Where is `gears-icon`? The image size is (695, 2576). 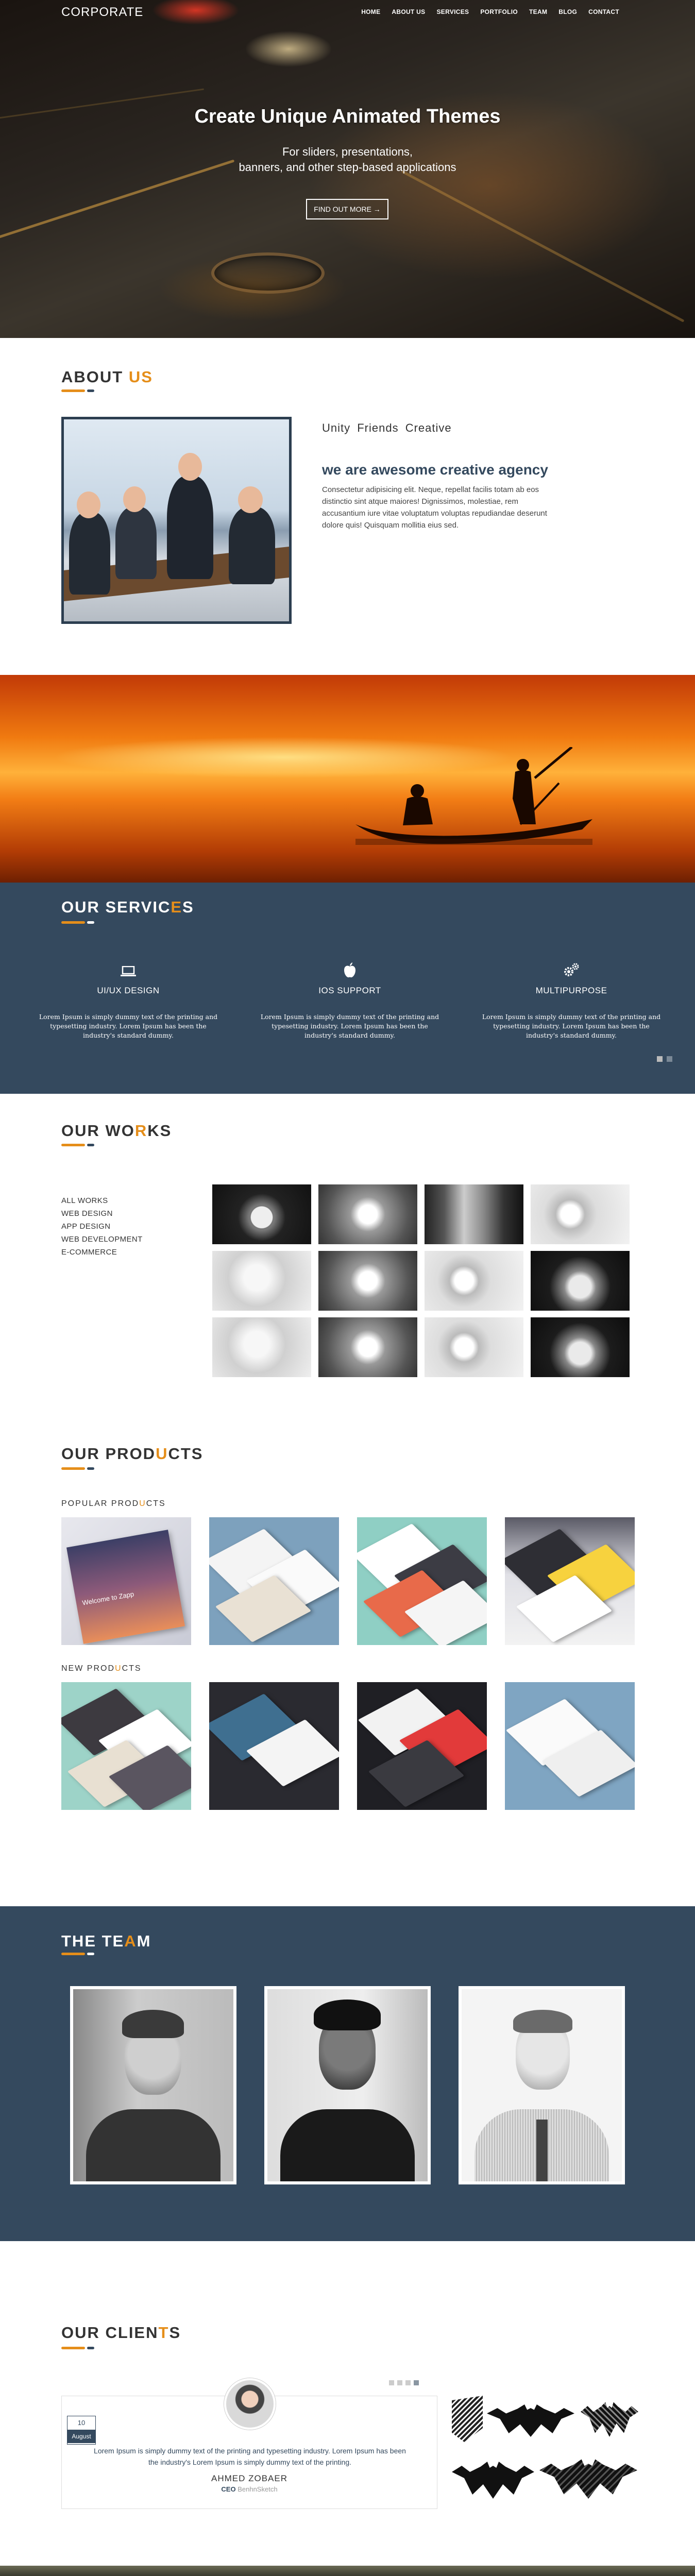
gears-icon is located at coordinates (571, 972).